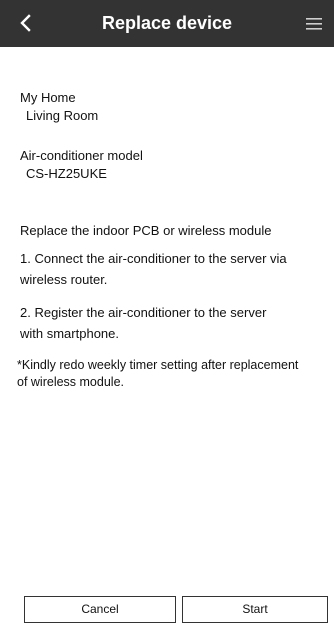 The width and height of the screenshot is (334, 637). What do you see at coordinates (100, 609) in the screenshot?
I see `cancel-button: Cancel` at bounding box center [100, 609].